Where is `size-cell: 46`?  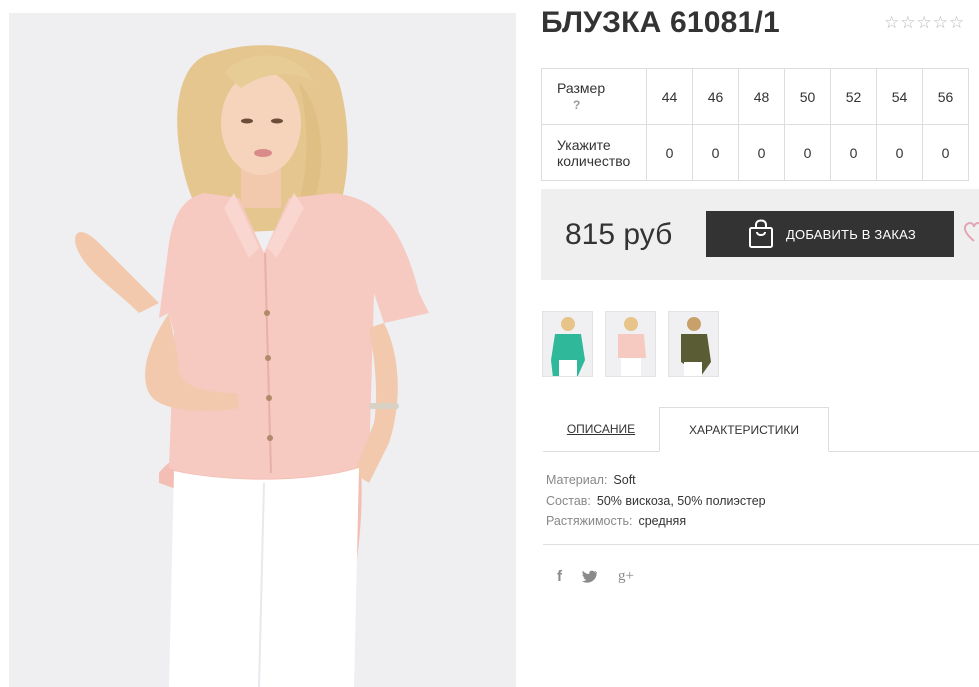 size-cell: 46 is located at coordinates (715, 96).